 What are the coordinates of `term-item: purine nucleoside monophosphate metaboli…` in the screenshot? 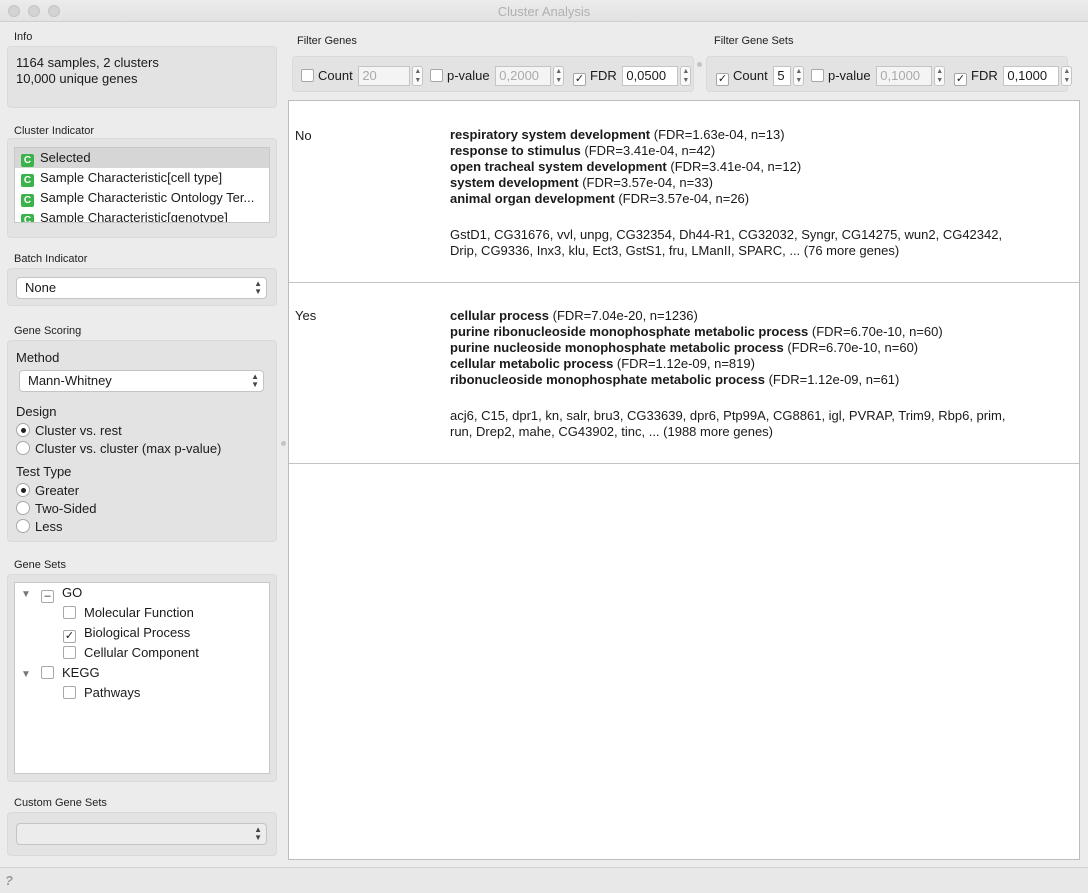 It's located at (684, 347).